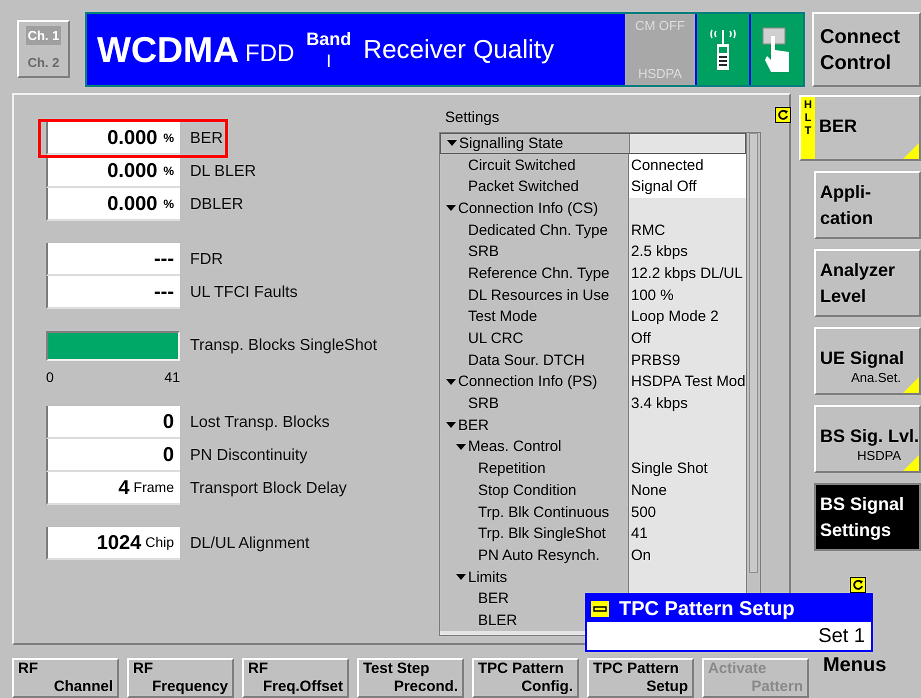 This screenshot has height=698, width=921. Describe the element at coordinates (879, 455) in the screenshot. I see `softkey-sublabel: HSDPA` at that location.